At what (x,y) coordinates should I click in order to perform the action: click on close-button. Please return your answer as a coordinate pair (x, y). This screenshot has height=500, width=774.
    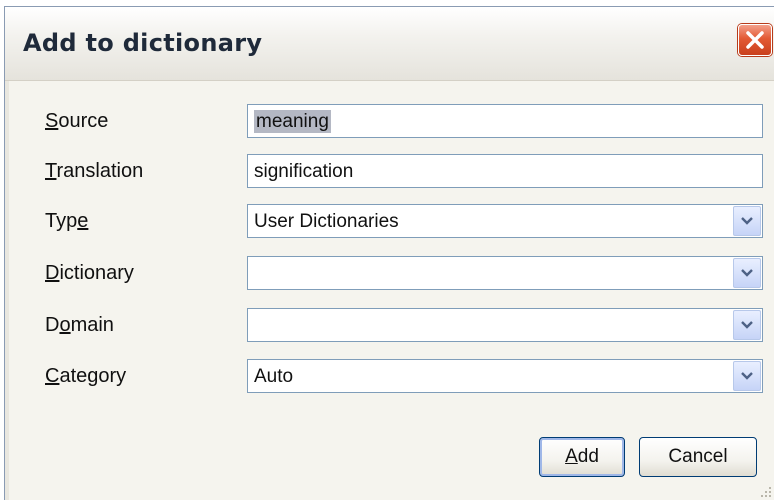
    Looking at the image, I should click on (755, 40).